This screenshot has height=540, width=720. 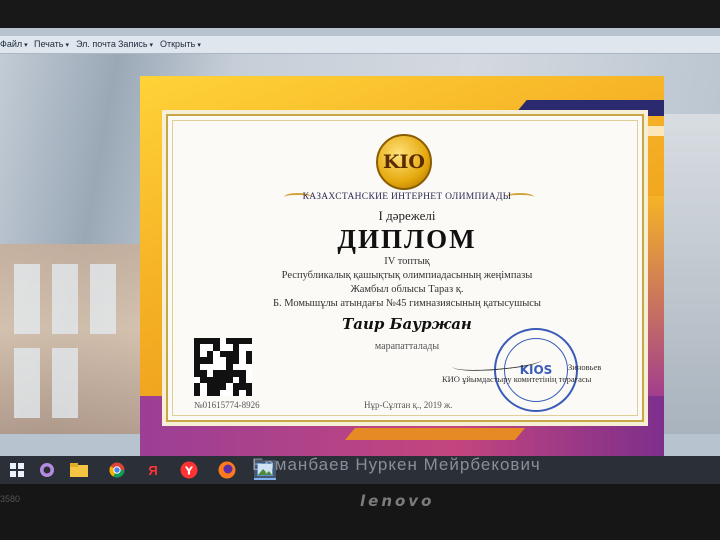 I want to click on signer-role: КИО ұйымдастыру комитетінің төрағасы, so click(x=517, y=379).